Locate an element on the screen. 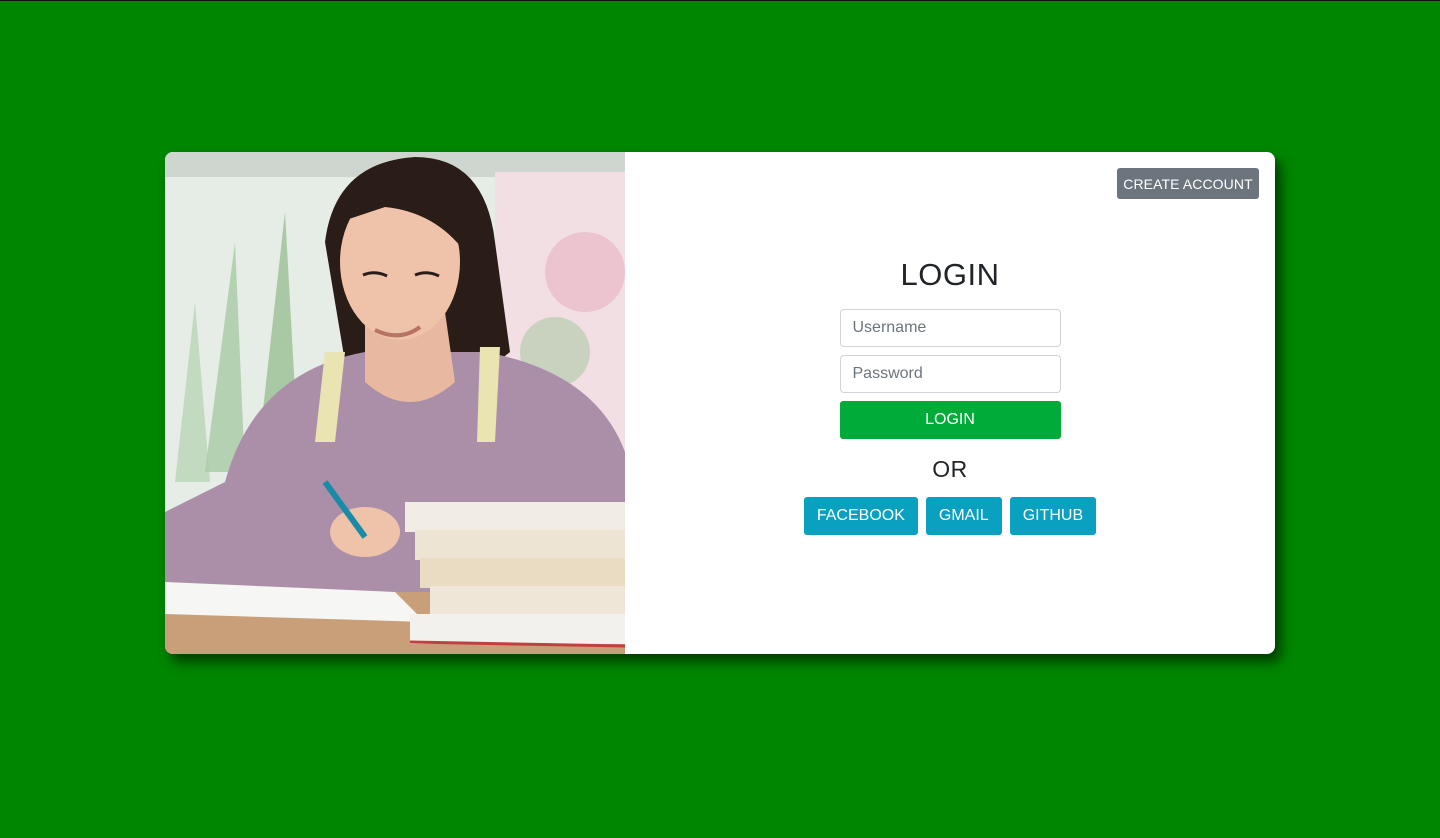 The height and width of the screenshot is (838, 1440). social-login-buttons: FACEBOOK GMAIL GITHUB is located at coordinates (950, 516).